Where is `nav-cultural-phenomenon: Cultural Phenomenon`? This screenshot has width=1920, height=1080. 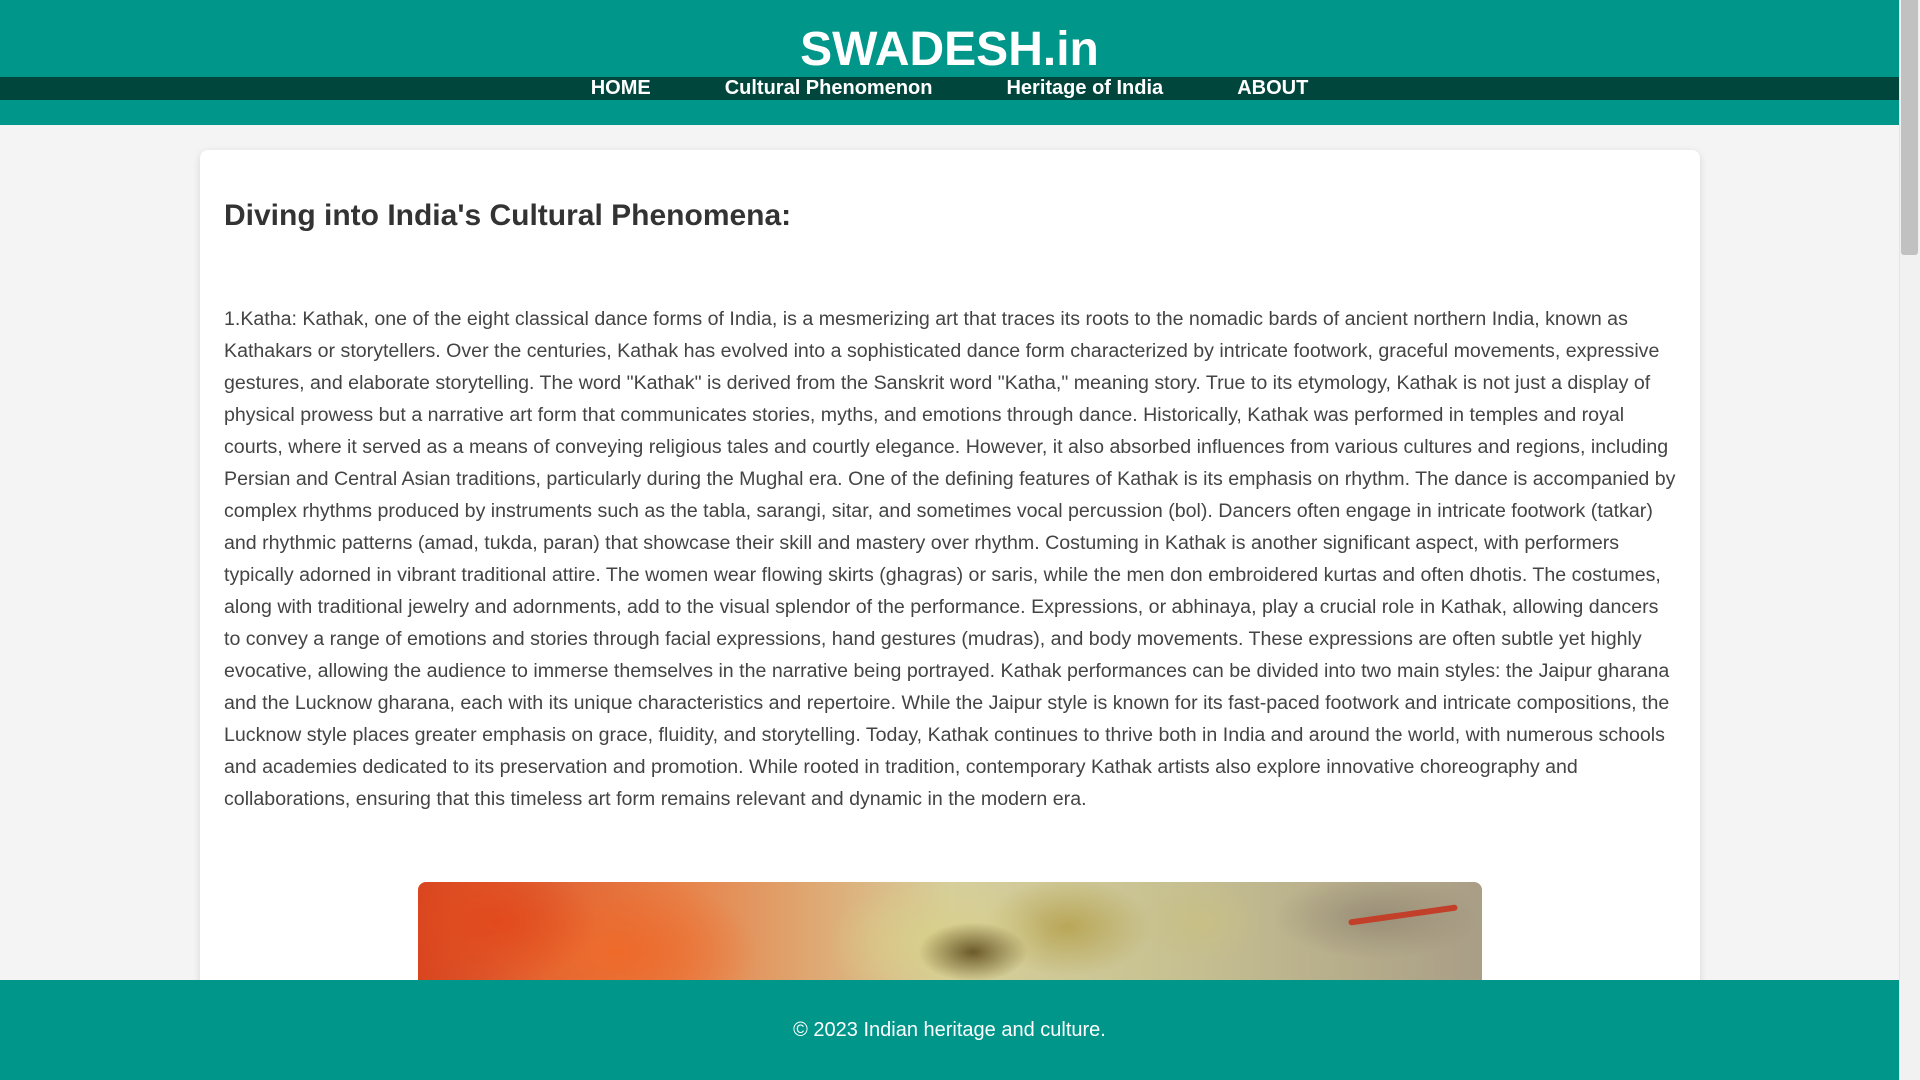 nav-cultural-phenomenon: Cultural Phenomenon is located at coordinates (829, 88).